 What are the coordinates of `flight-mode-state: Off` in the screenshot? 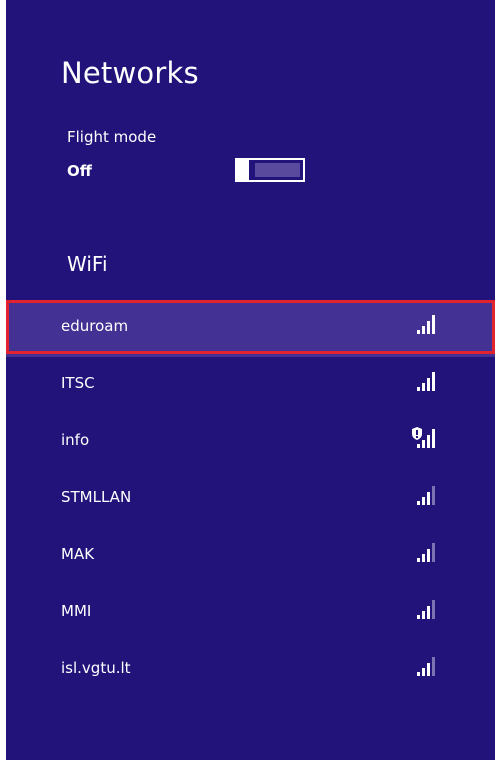 It's located at (79, 171).